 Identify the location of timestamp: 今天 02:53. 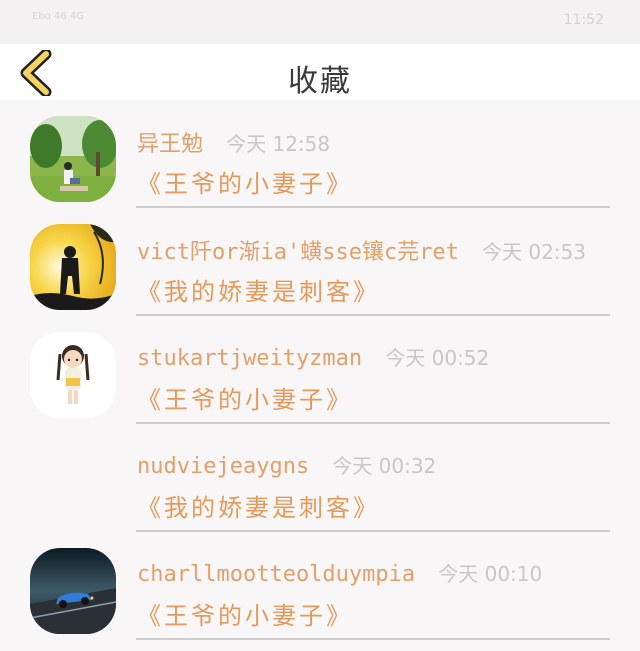
(534, 252).